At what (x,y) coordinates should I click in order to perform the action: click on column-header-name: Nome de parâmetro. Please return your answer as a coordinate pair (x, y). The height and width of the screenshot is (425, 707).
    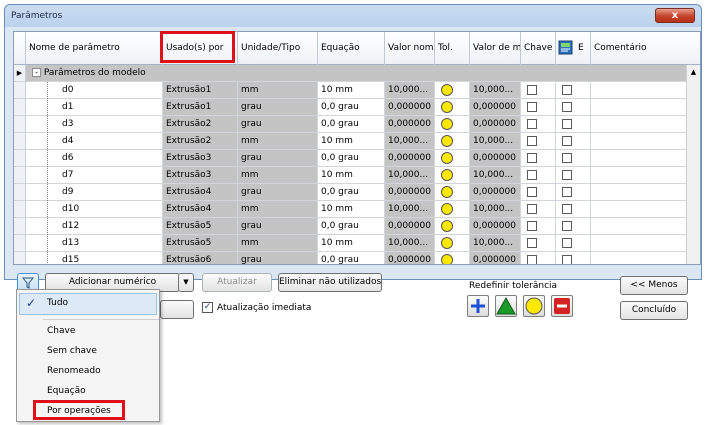
    Looking at the image, I should click on (94, 48).